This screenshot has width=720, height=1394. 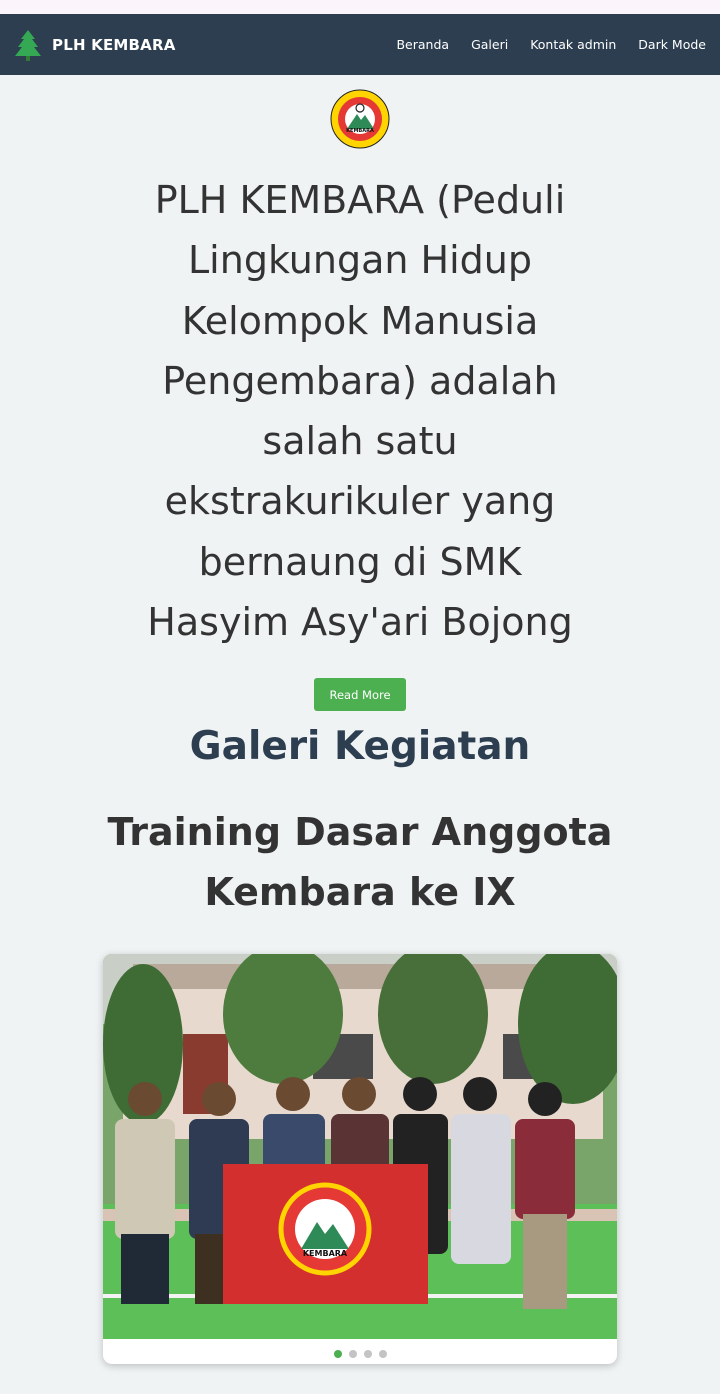 I want to click on nav-link-dark-mode: Dark Mode, so click(x=672, y=44).